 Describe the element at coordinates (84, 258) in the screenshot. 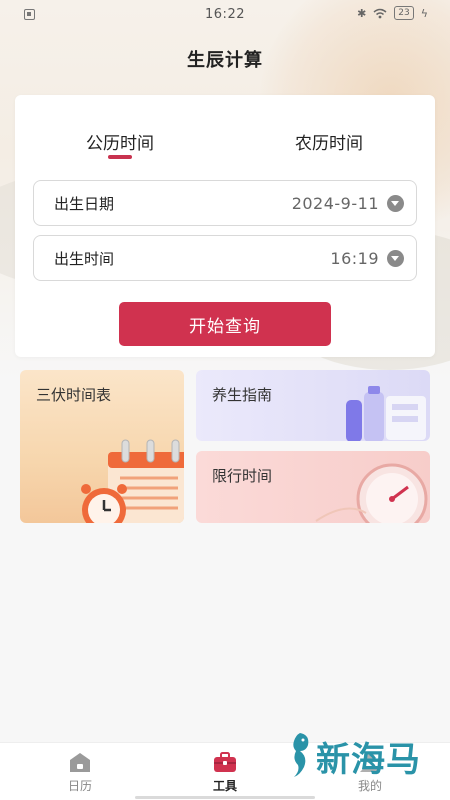

I see `birth-time-label: 出生时间` at that location.